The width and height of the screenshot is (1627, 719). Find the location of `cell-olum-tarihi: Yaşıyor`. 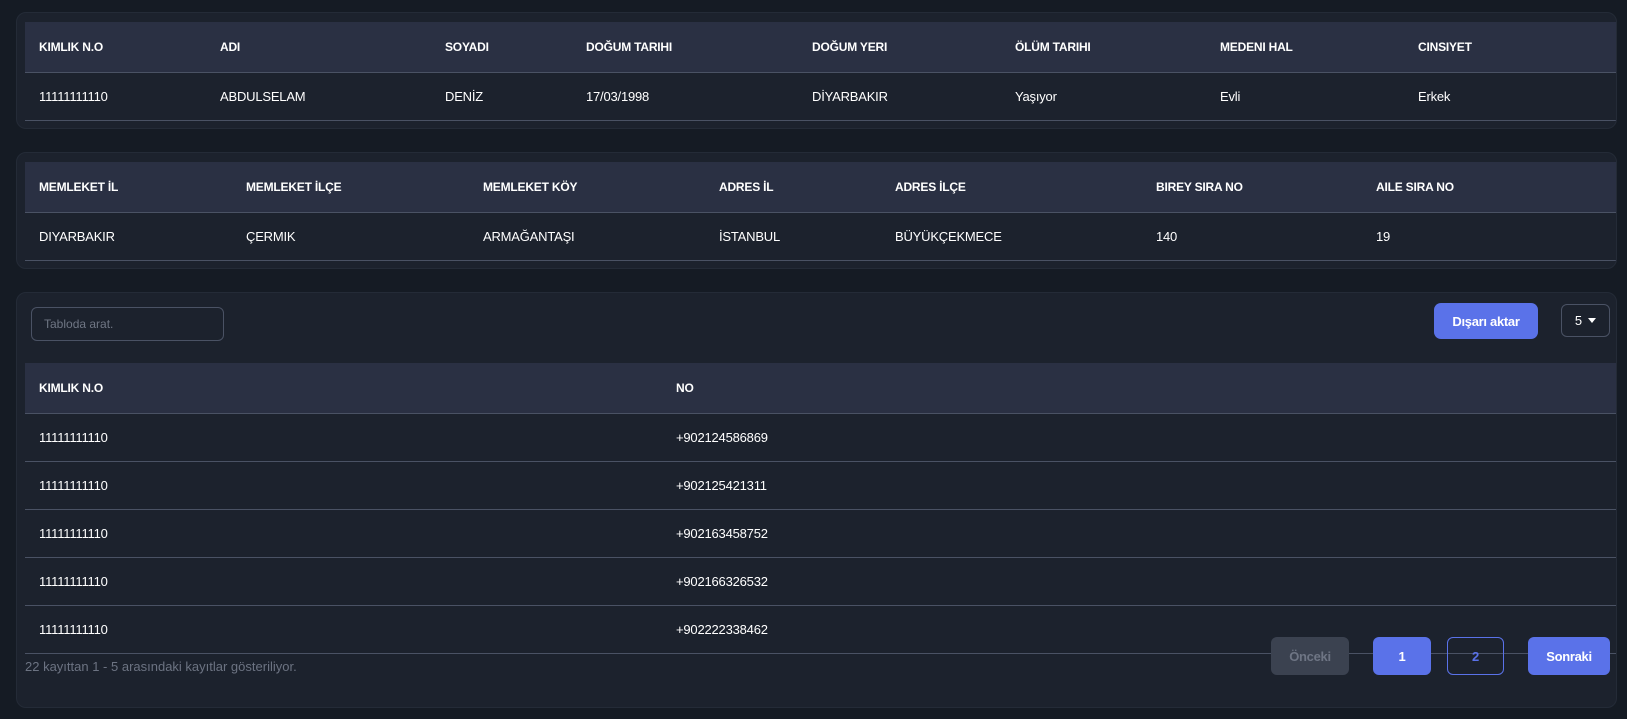

cell-olum-tarihi: Yaşıyor is located at coordinates (1103, 96).